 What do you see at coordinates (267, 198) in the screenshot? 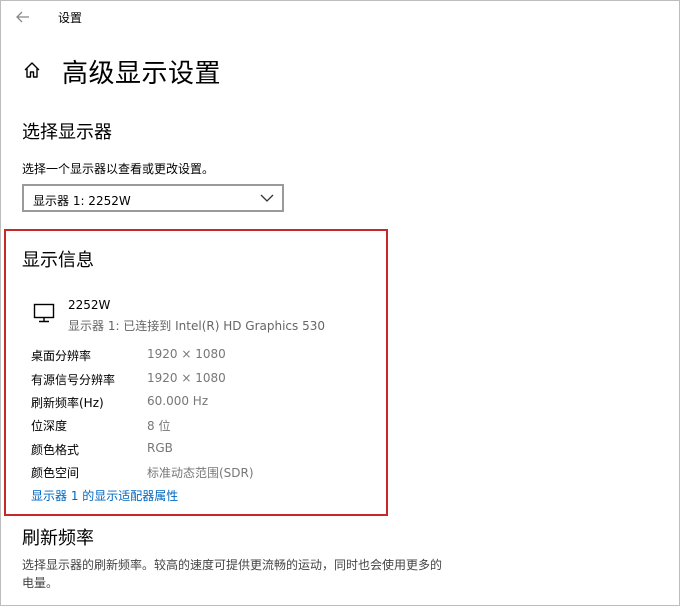
I see `chevron-down-icon` at bounding box center [267, 198].